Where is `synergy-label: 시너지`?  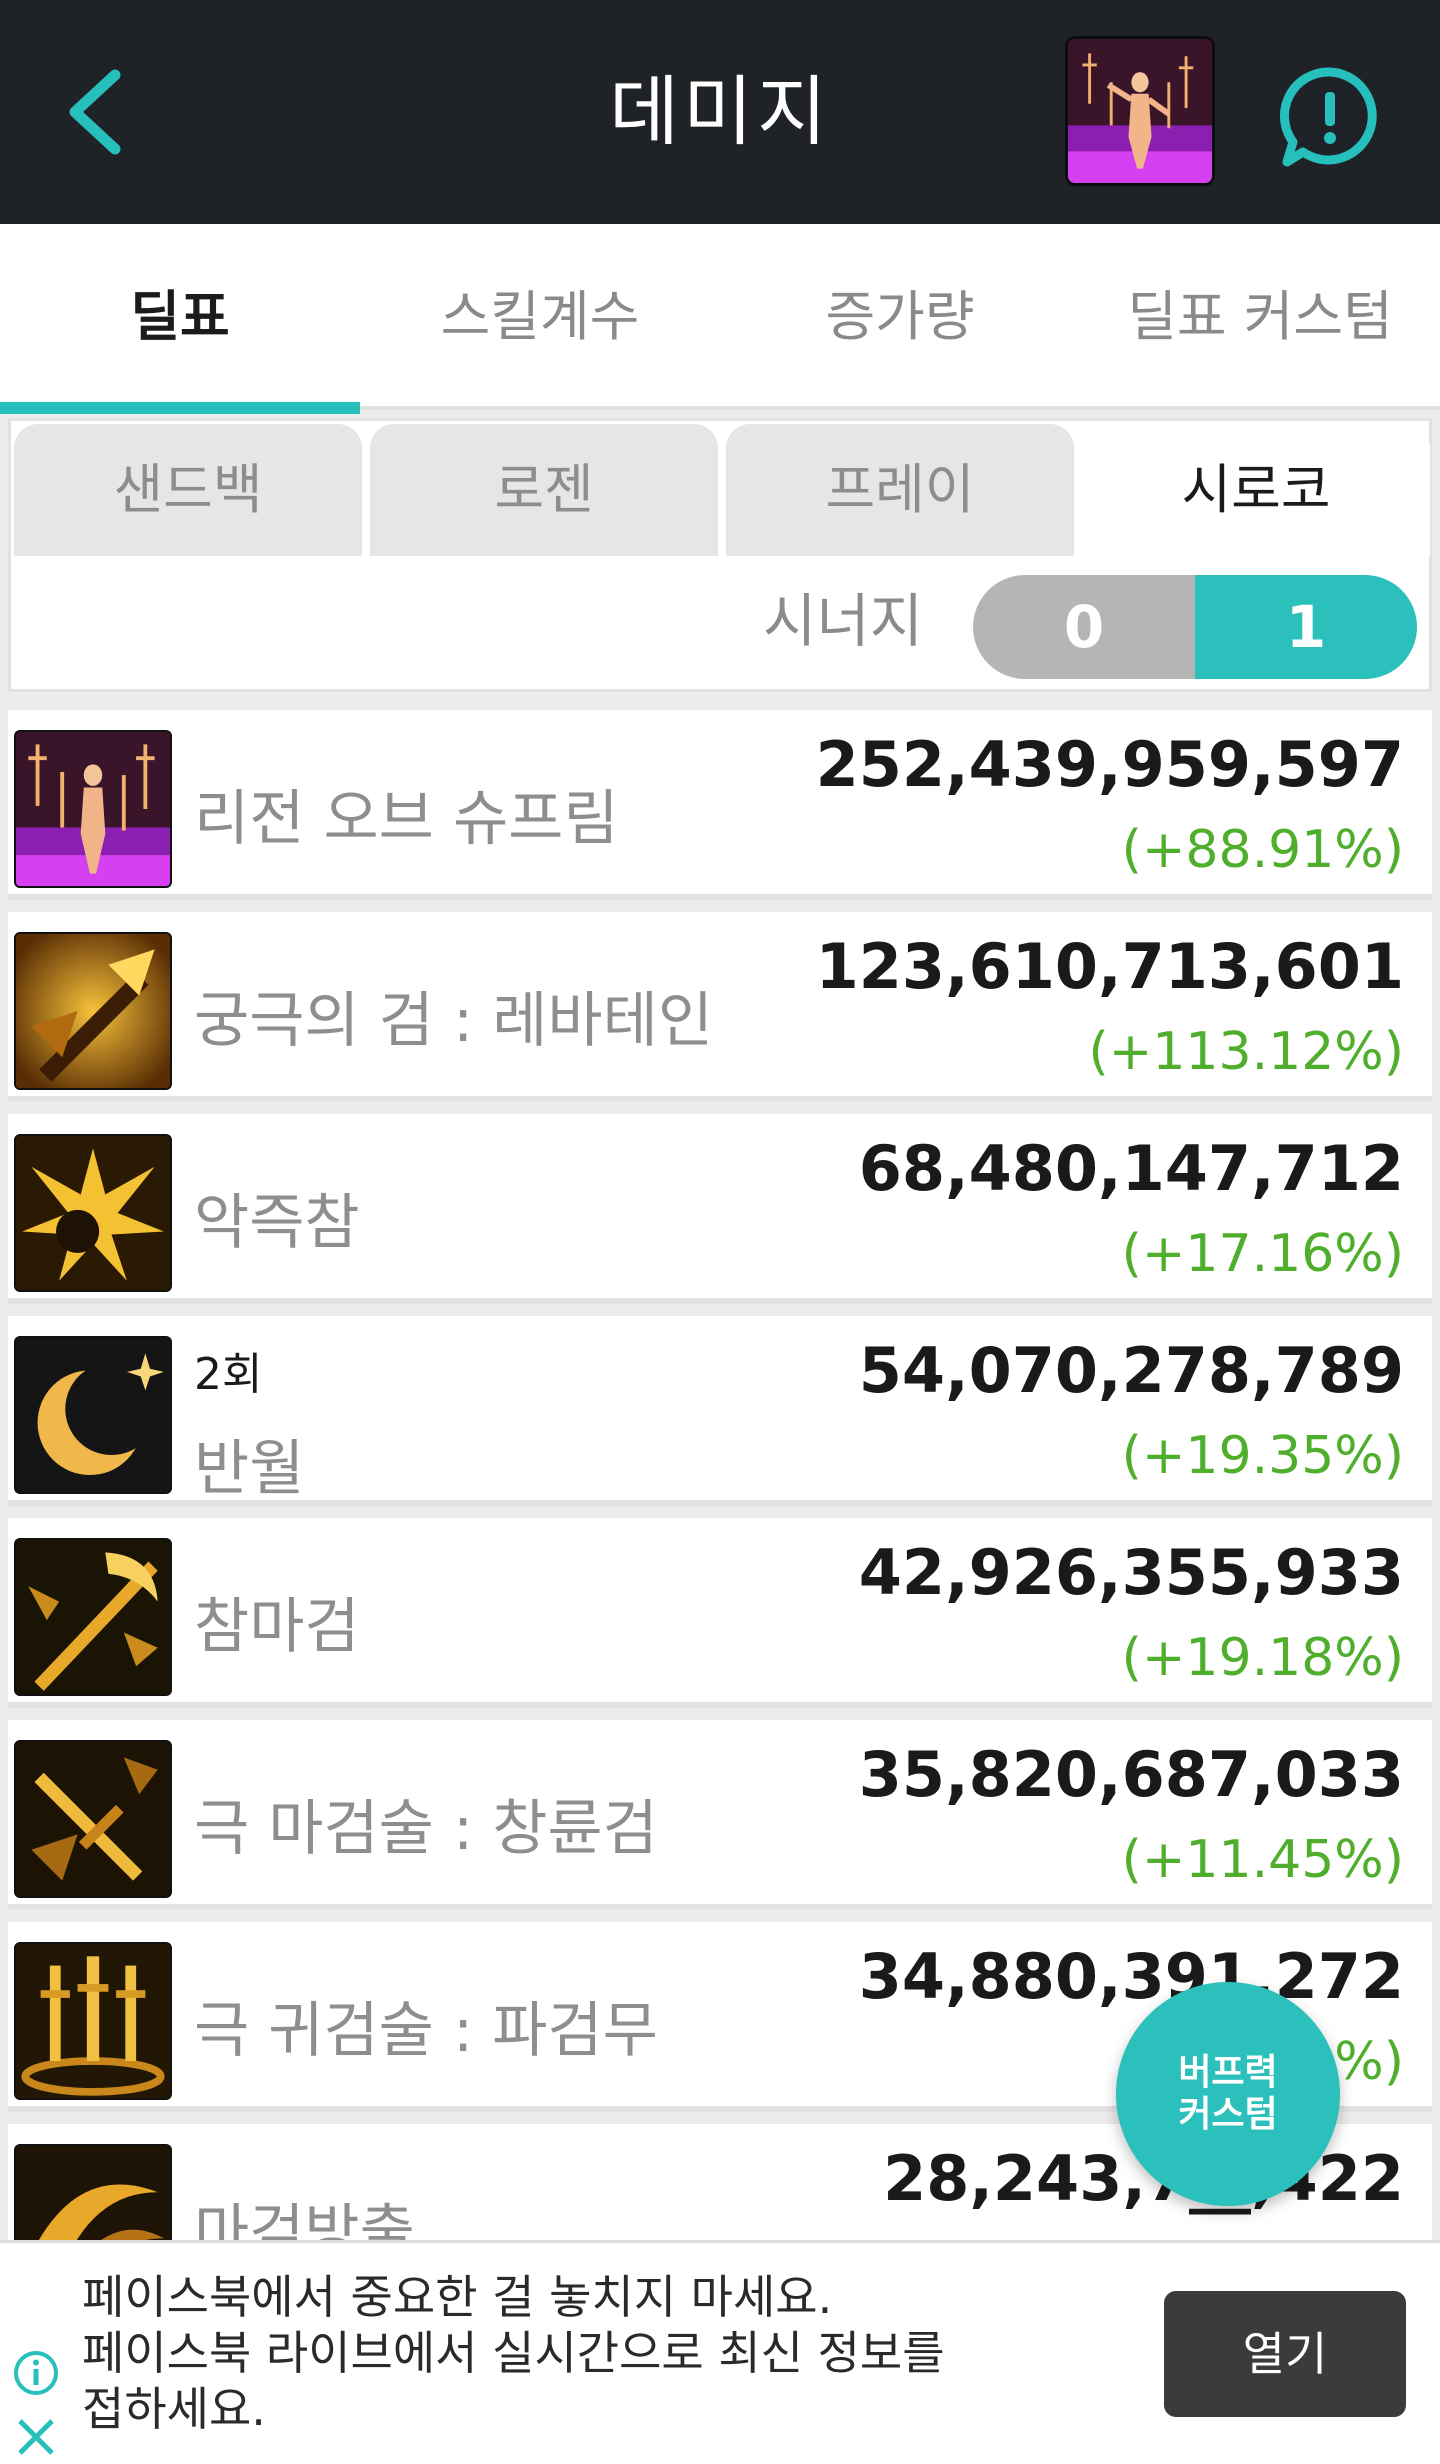
synergy-label: 시너지 is located at coordinates (843, 621).